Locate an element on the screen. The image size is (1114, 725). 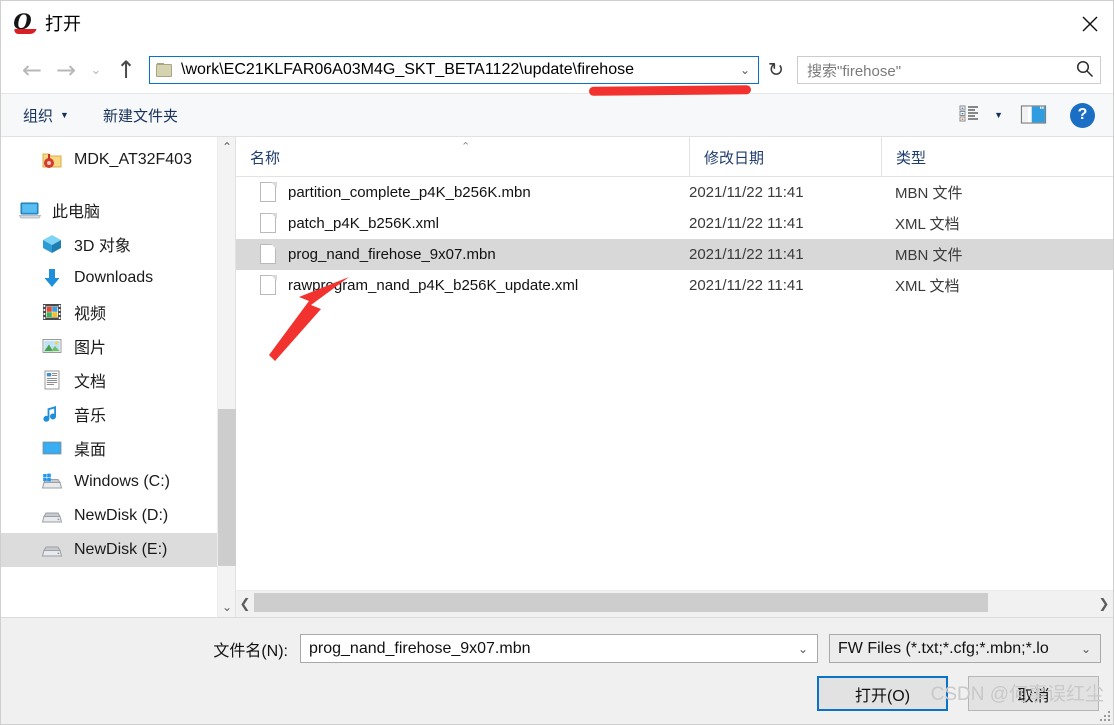
sidebar-item-1: 此电脑 is located at coordinates (109, 210).